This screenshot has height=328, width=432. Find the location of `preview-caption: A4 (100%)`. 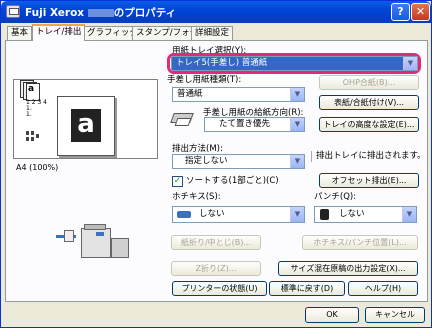

preview-caption: A4 (100%) is located at coordinates (37, 167).